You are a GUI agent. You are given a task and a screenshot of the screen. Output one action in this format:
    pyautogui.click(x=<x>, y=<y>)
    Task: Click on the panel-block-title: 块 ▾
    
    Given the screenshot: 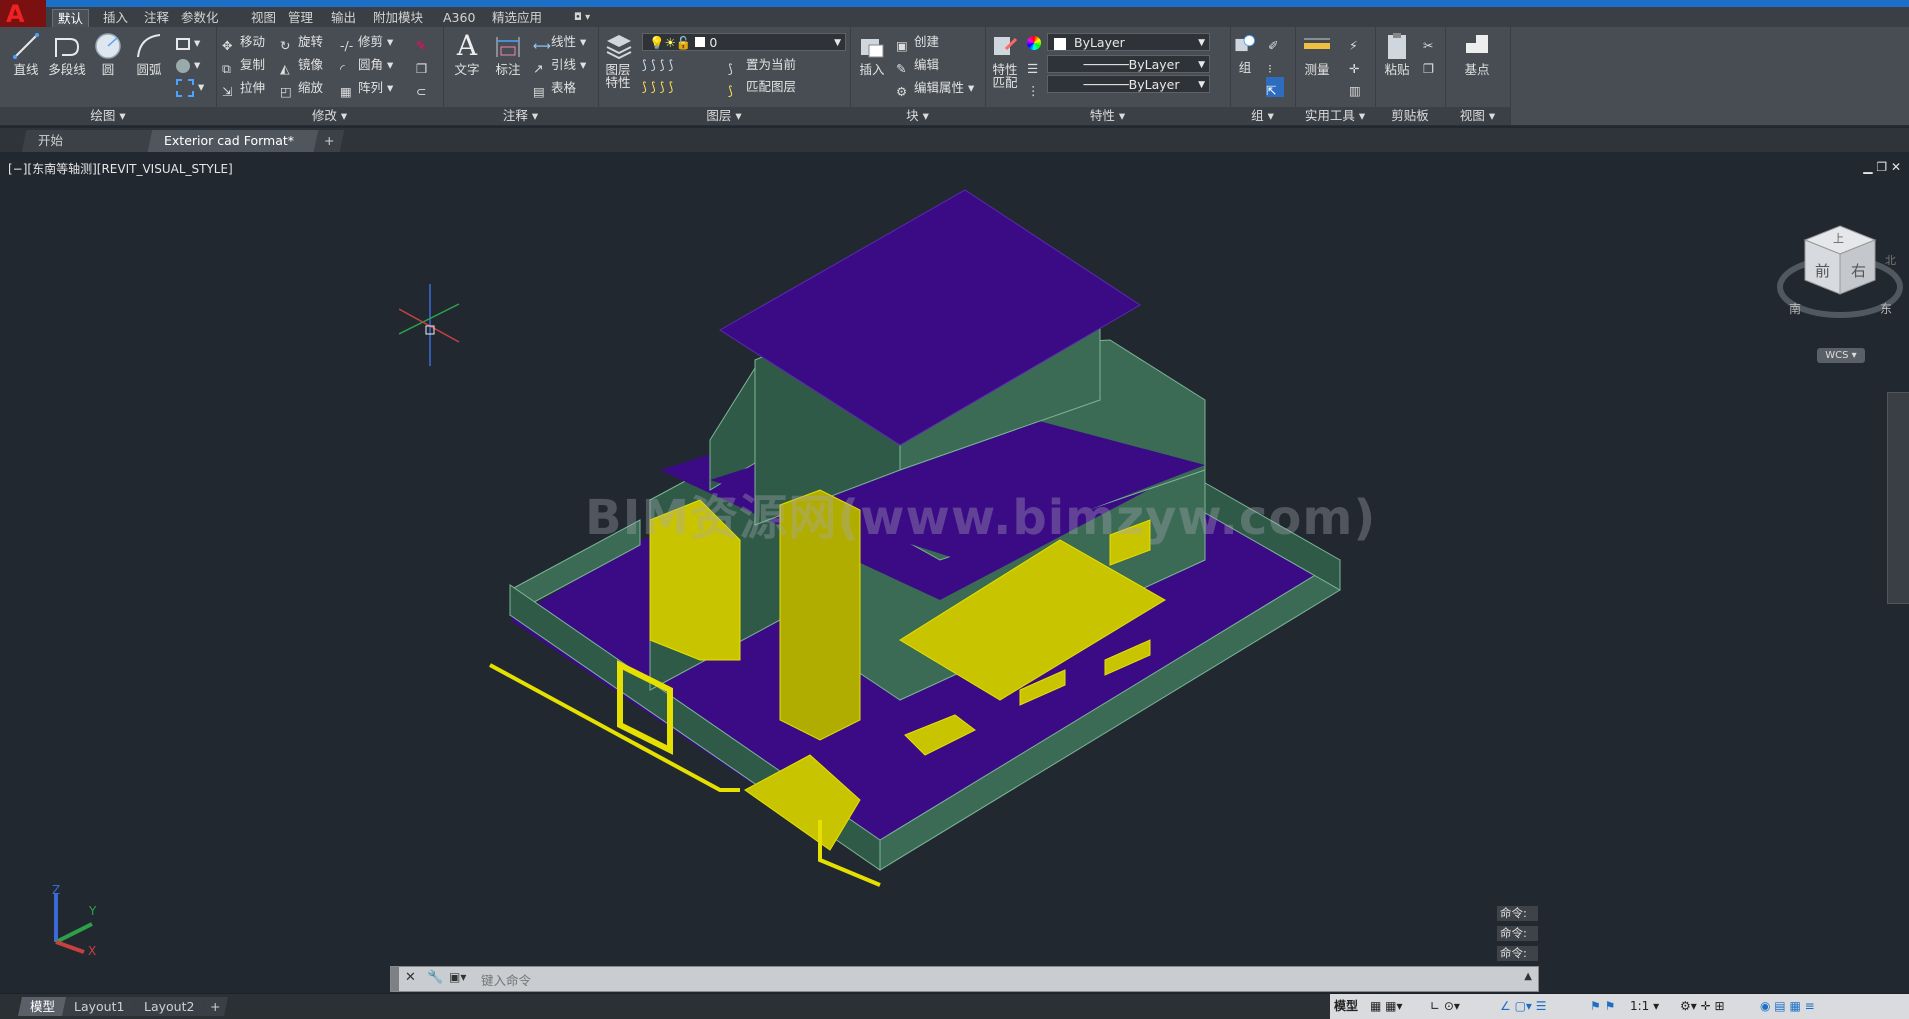 What is the action you would take?
    pyautogui.click(x=917, y=116)
    